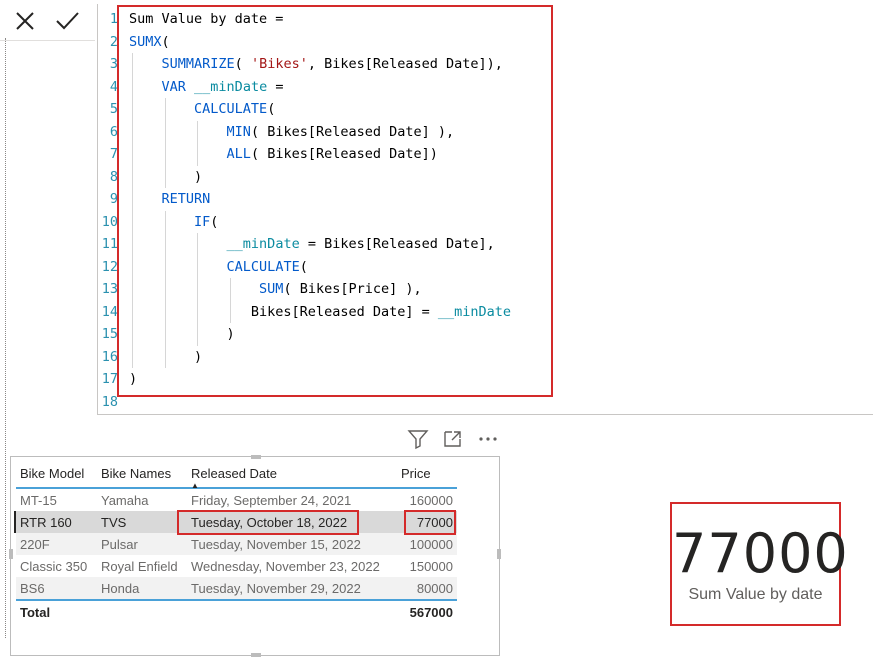 The height and width of the screenshot is (671, 873). I want to click on line-number: 6, so click(113, 131).